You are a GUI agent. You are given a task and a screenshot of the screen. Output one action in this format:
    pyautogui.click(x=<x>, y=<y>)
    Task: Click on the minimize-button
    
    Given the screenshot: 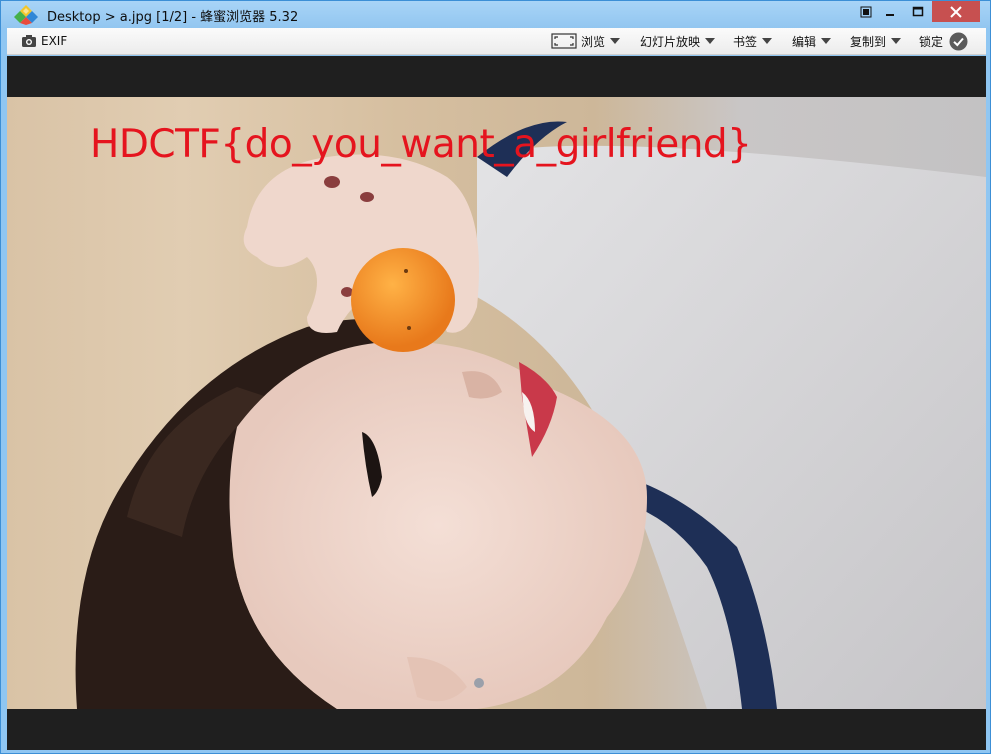 What is the action you would take?
    pyautogui.click(x=890, y=11)
    